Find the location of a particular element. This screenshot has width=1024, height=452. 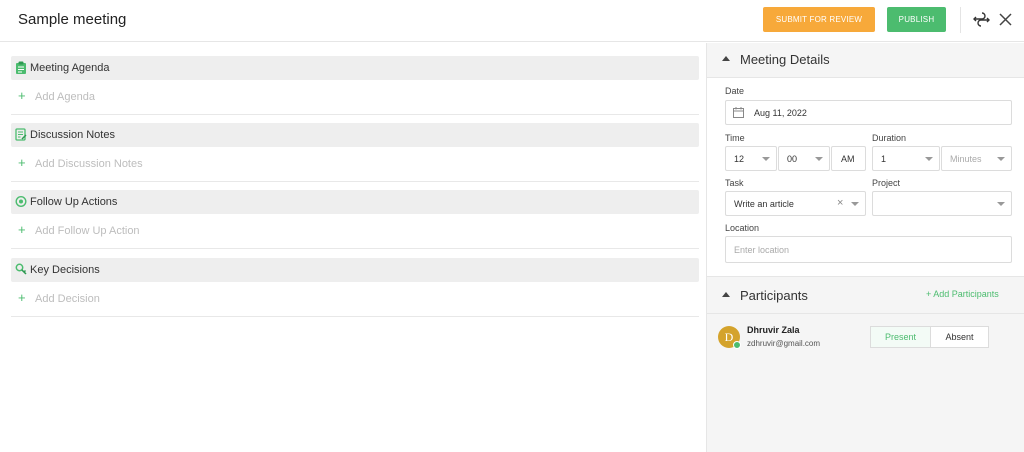

page-title: Sample meeting is located at coordinates (72, 19).